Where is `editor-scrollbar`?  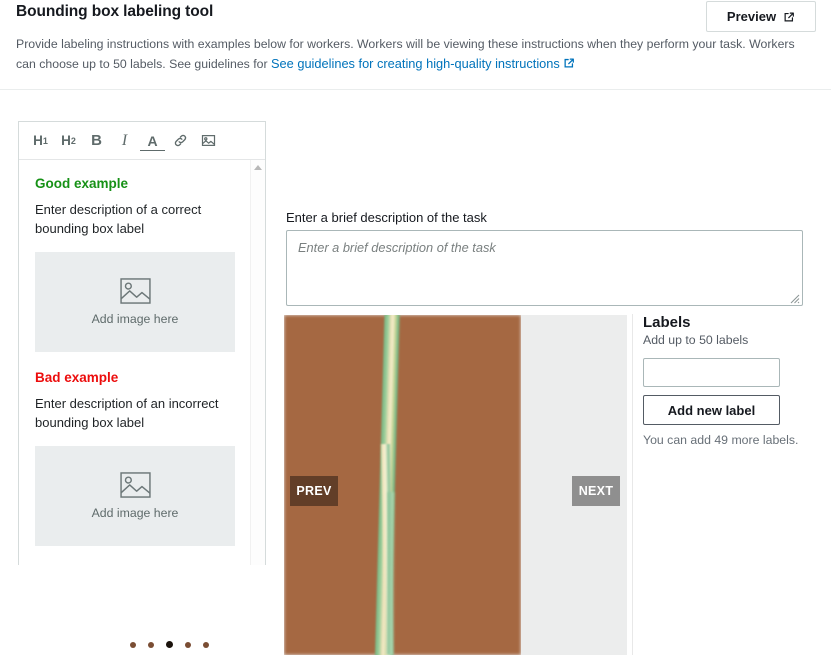
editor-scrollbar is located at coordinates (257, 362).